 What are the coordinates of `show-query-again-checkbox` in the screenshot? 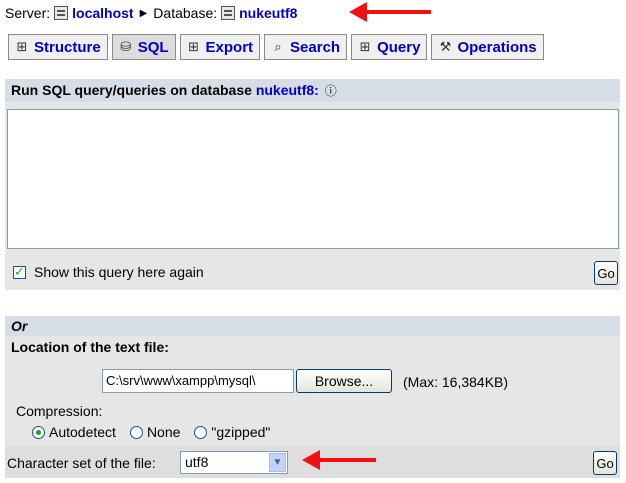 It's located at (19, 272).